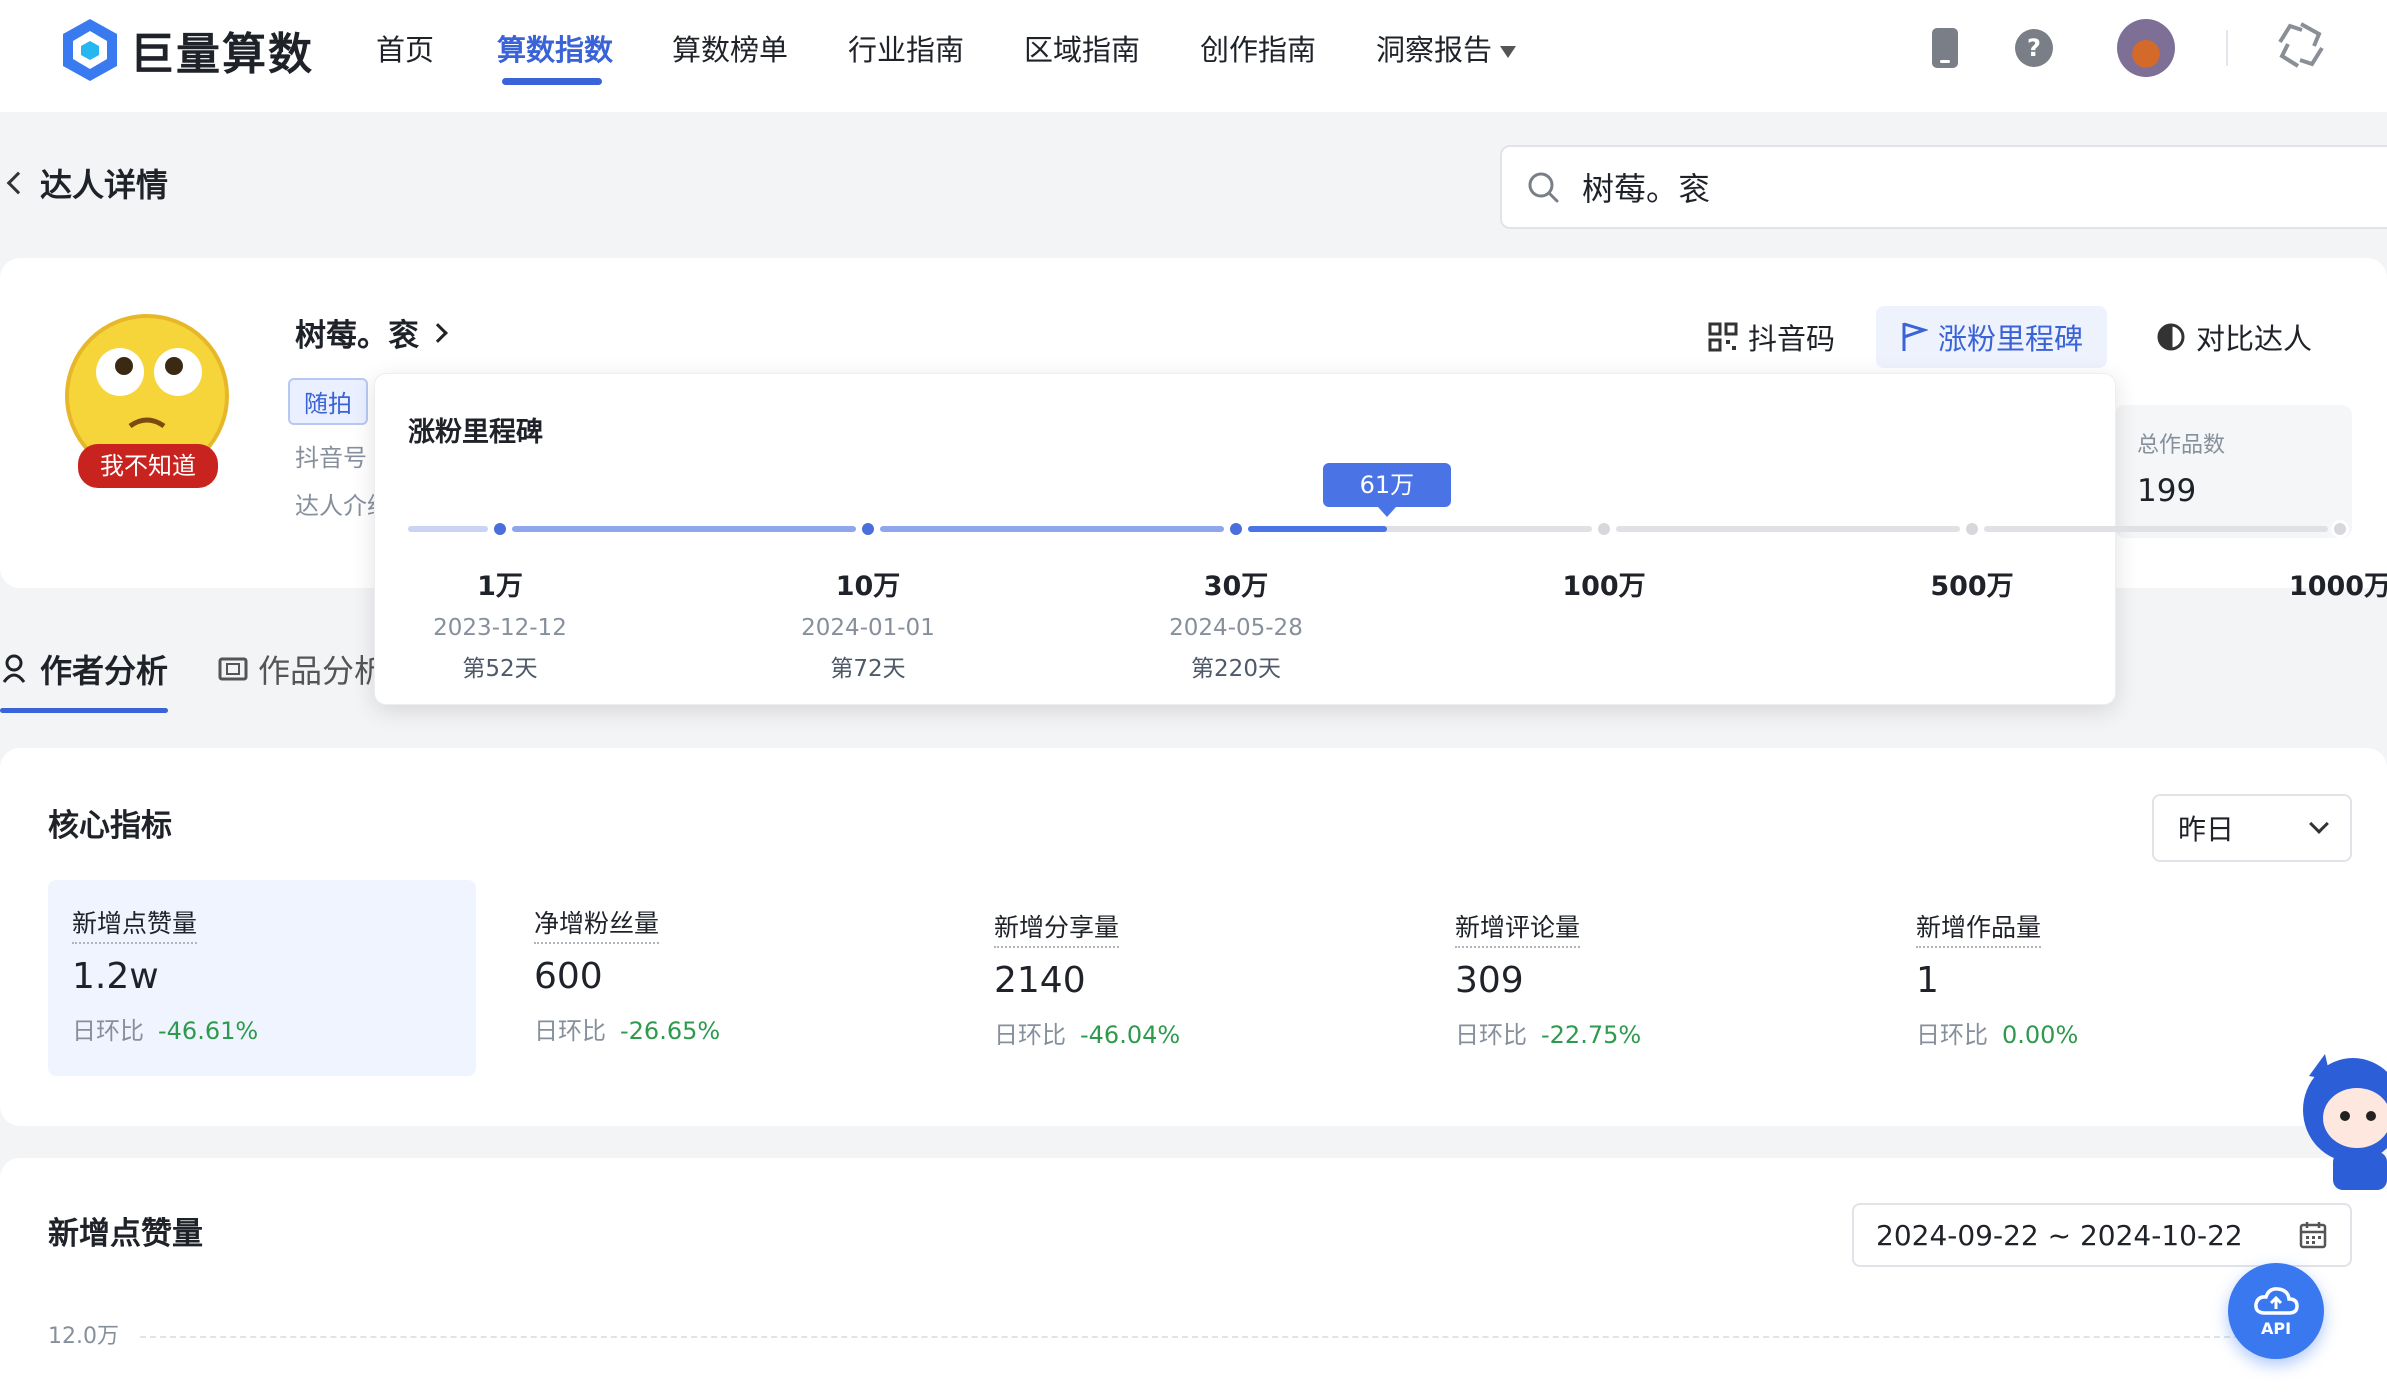 The height and width of the screenshot is (1399, 2387). I want to click on milestone-track: 61万, so click(1378, 500).